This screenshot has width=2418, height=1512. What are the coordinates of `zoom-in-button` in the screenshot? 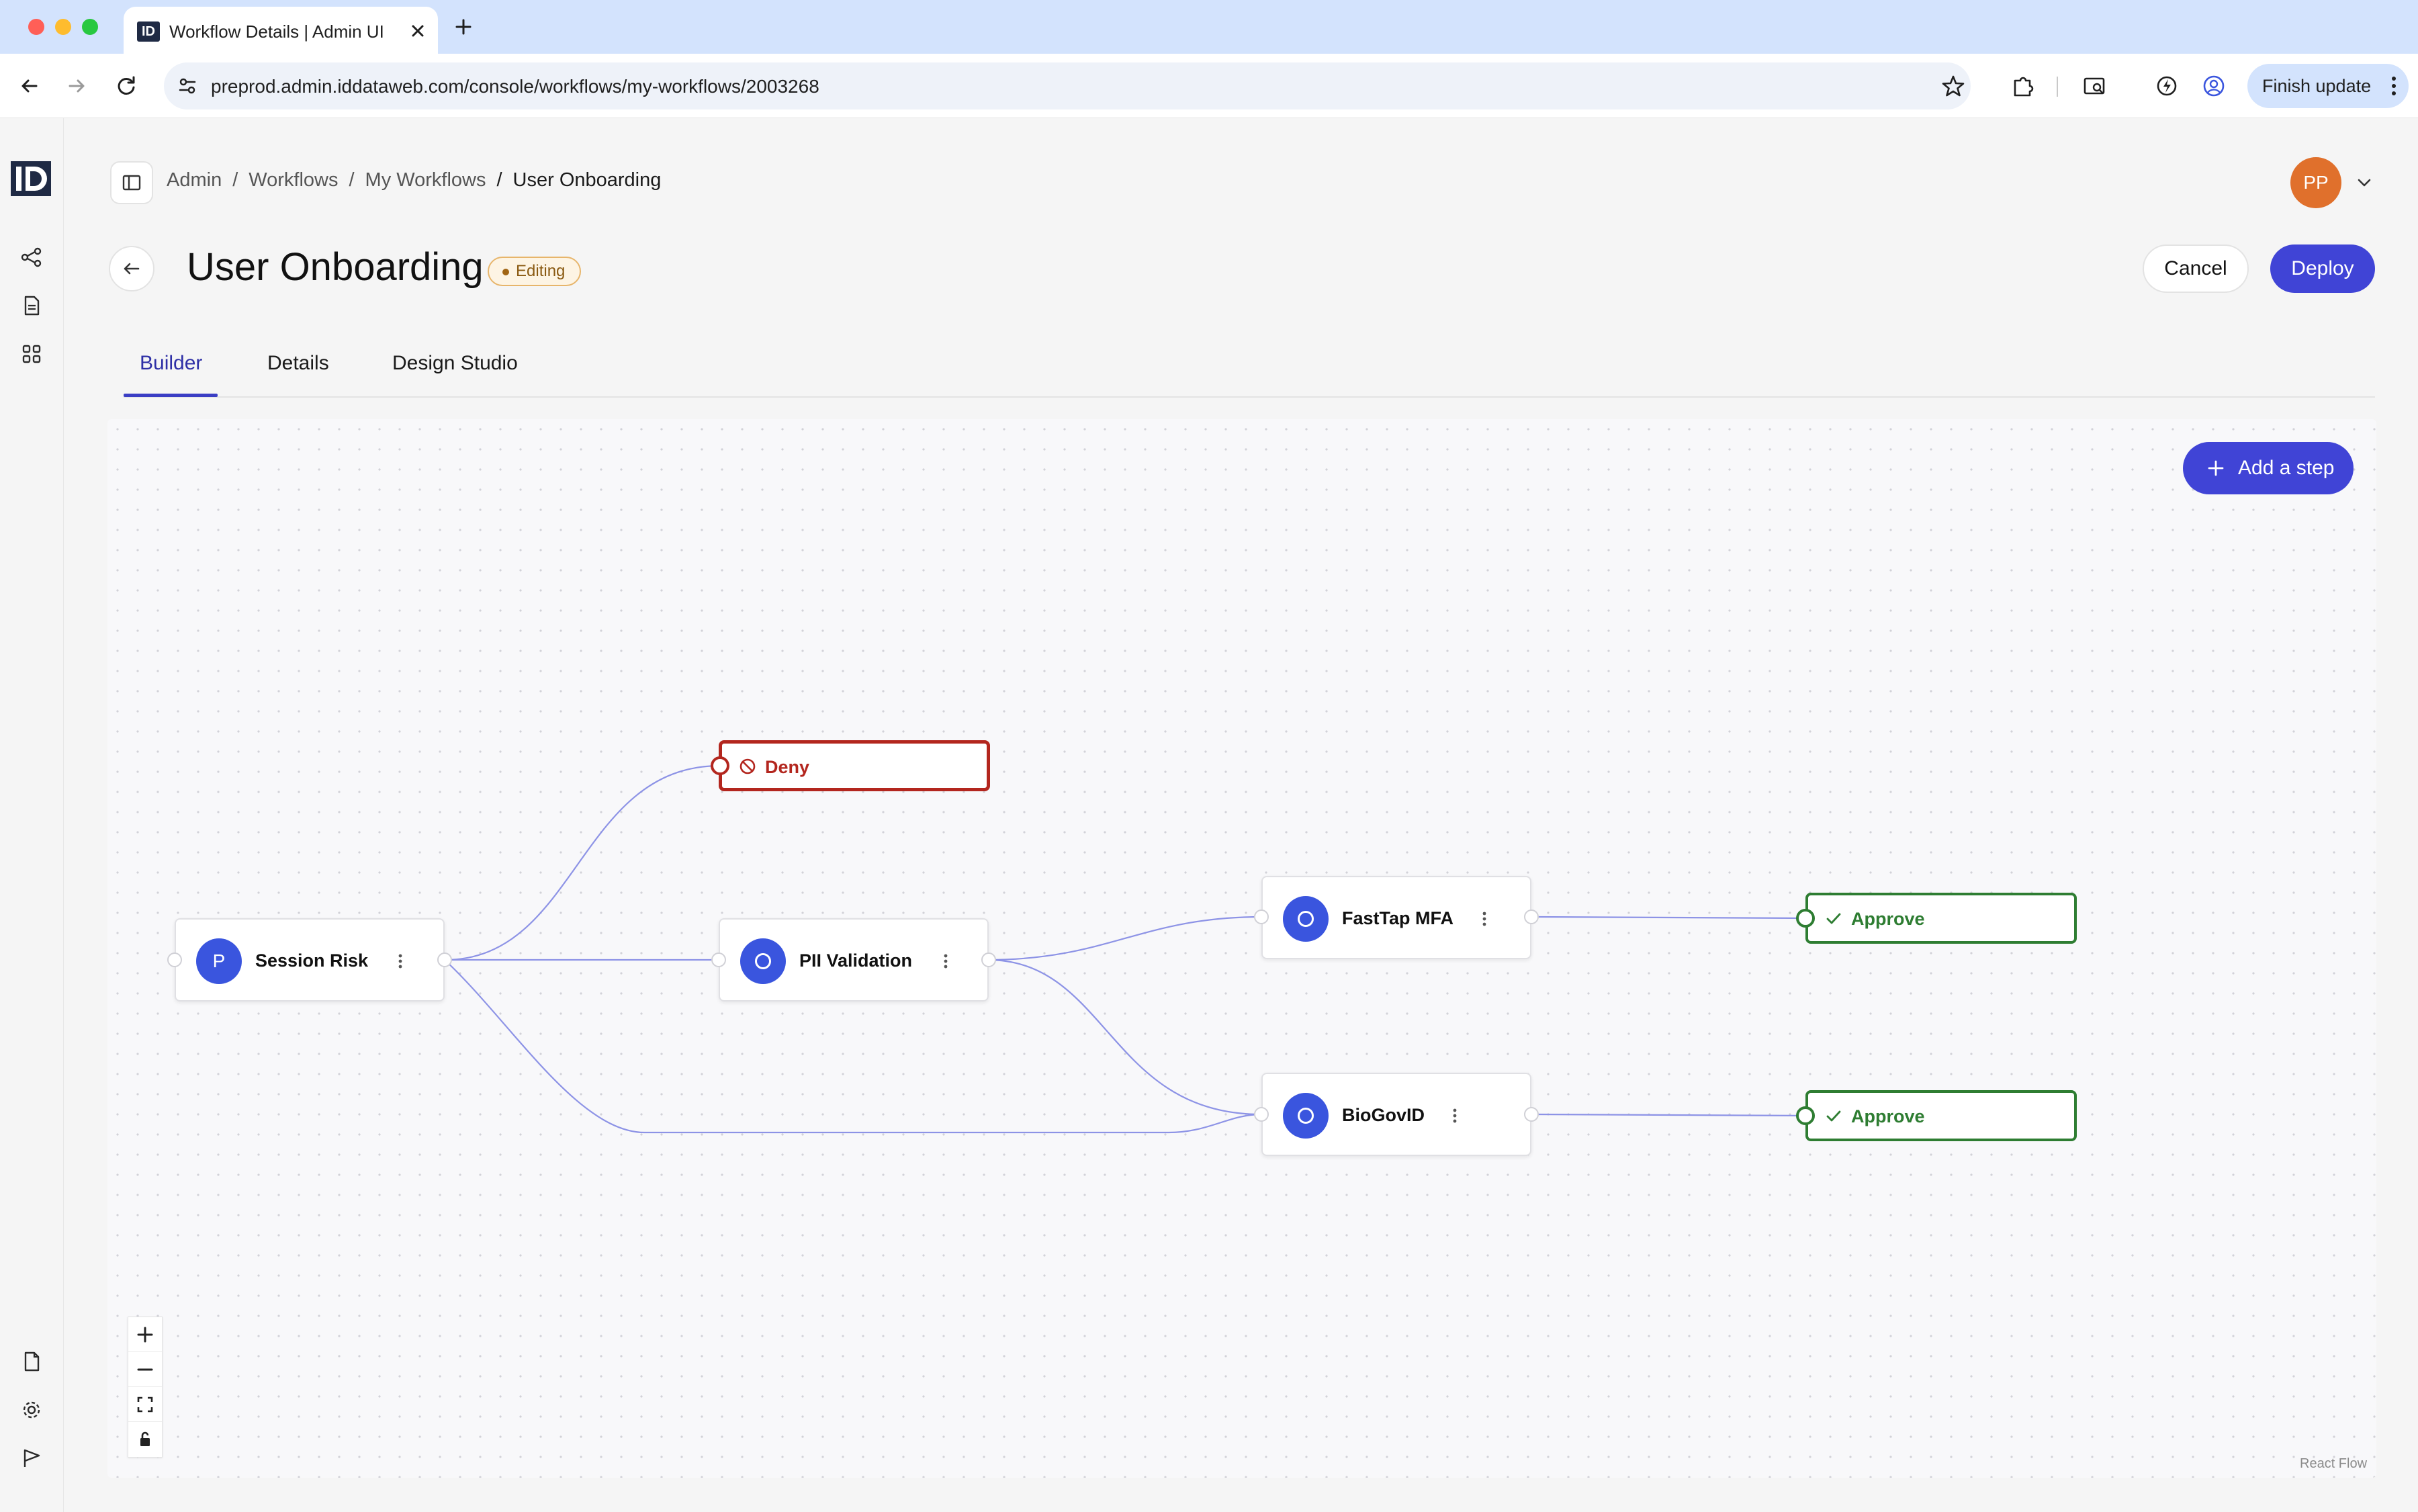 It's located at (145, 1334).